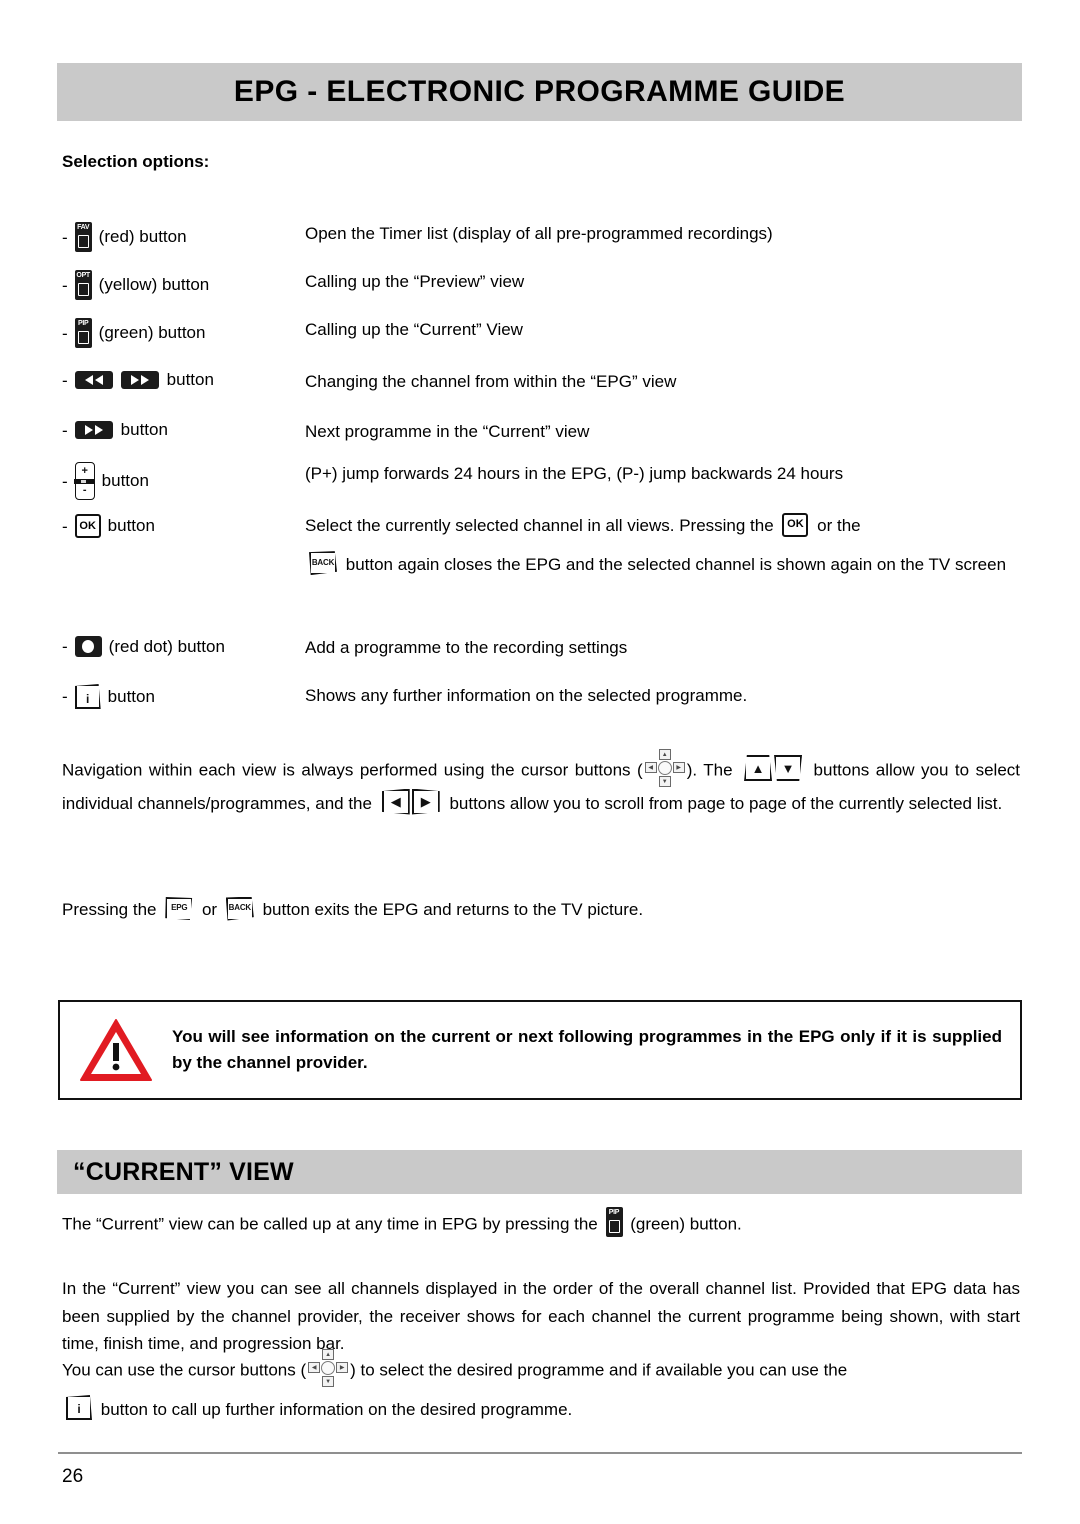  What do you see at coordinates (190, 379) in the screenshot?
I see `option-label-rewind-forward: button` at bounding box center [190, 379].